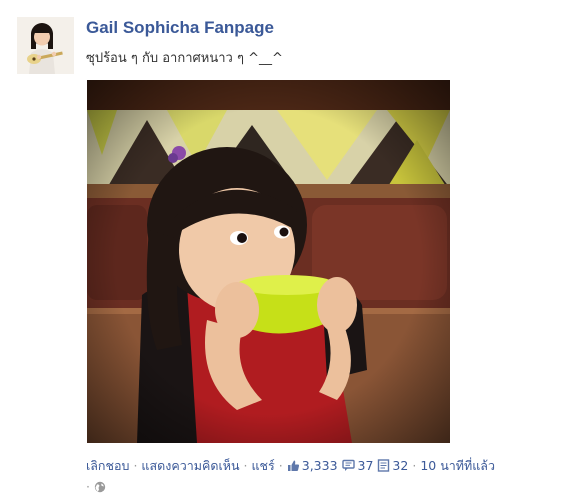  What do you see at coordinates (293, 465) in the screenshot?
I see `thumbs-up-icon` at bounding box center [293, 465].